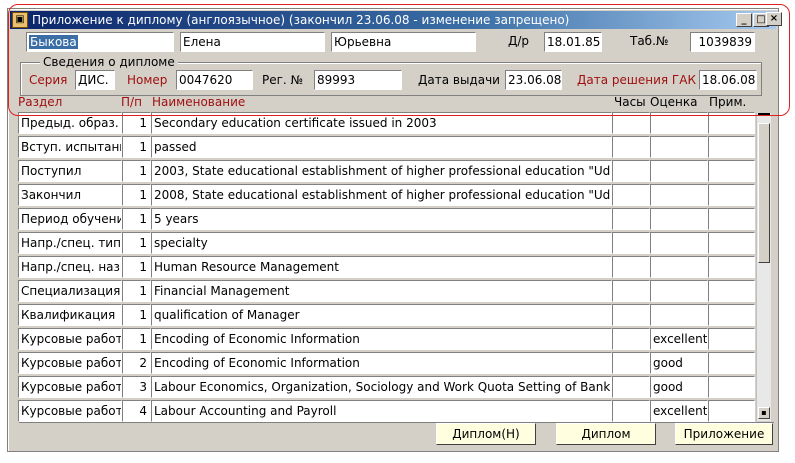  I want to click on tab-number-field: 1039839, so click(722, 42).